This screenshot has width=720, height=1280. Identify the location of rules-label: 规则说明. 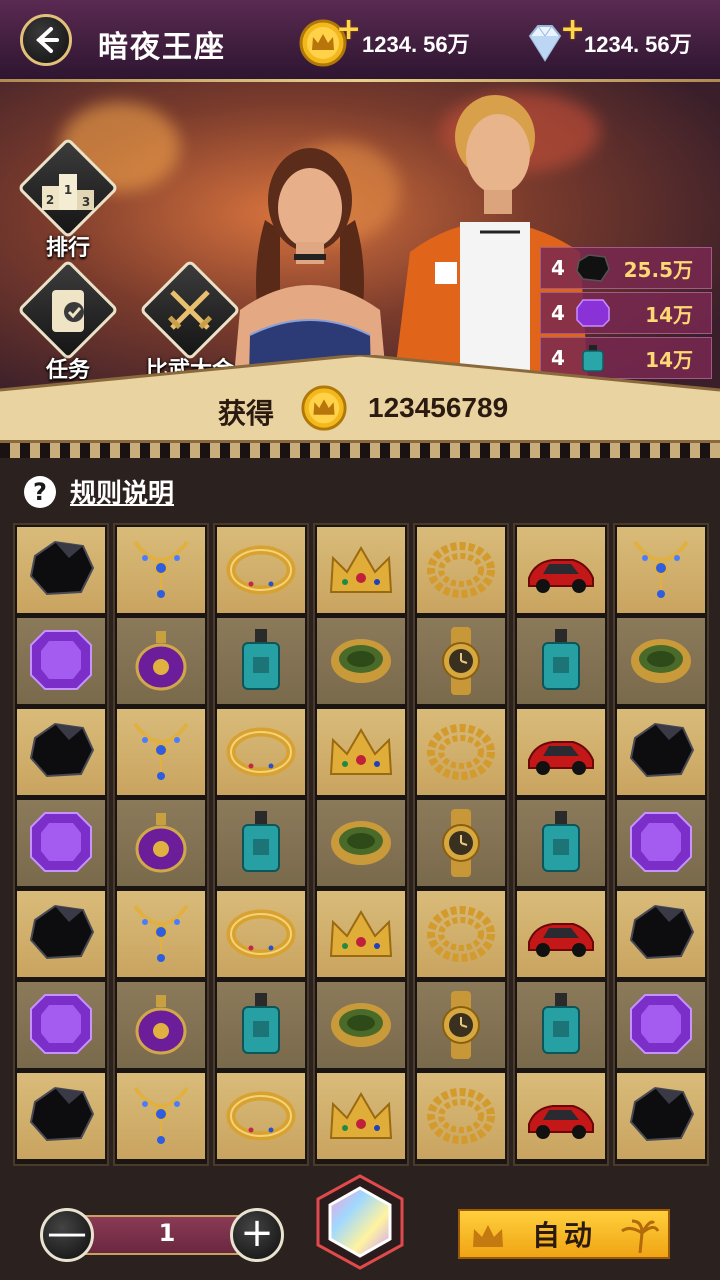
(122, 494).